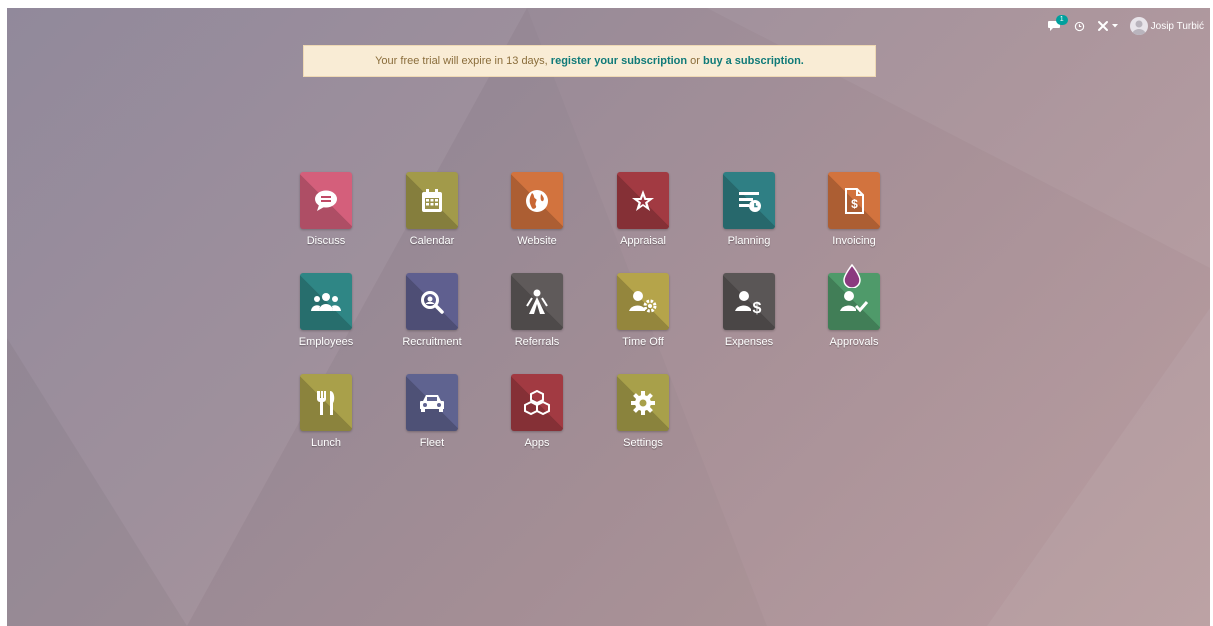  I want to click on app-settings: Settings, so click(643, 419).